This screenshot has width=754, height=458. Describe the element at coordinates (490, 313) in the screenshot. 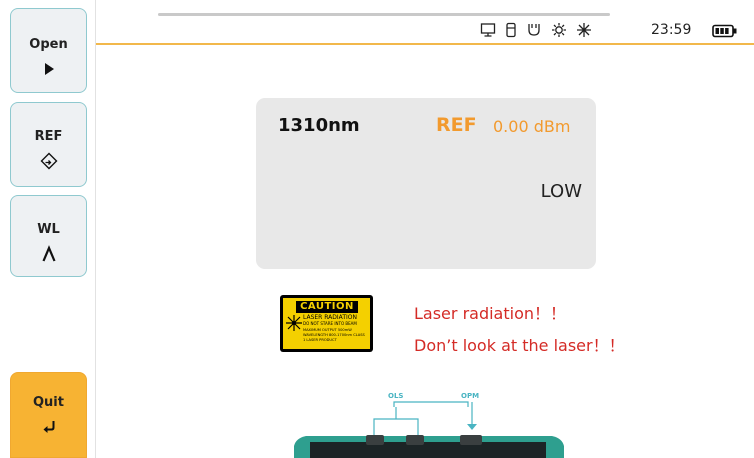

I see `laser-warning-line-1: Laser radiation！！` at that location.